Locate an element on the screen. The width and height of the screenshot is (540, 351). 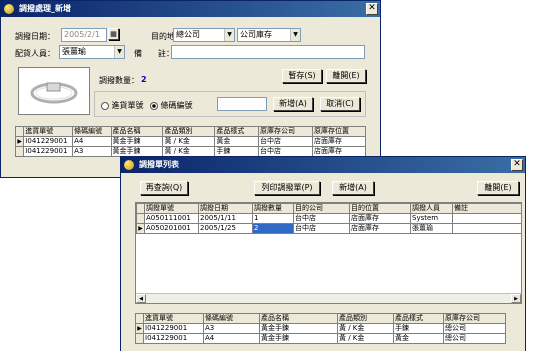
table-row: A050111001 2005/1/11 1 台中店 店面庫存 System is located at coordinates (329, 218).